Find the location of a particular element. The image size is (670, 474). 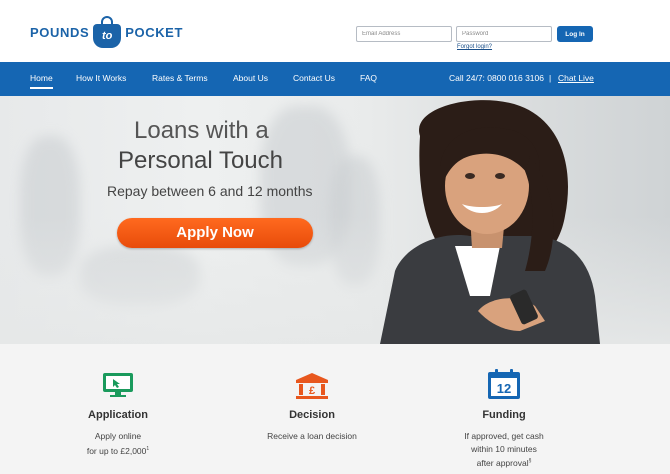

nav-home: Home is located at coordinates (41, 81).